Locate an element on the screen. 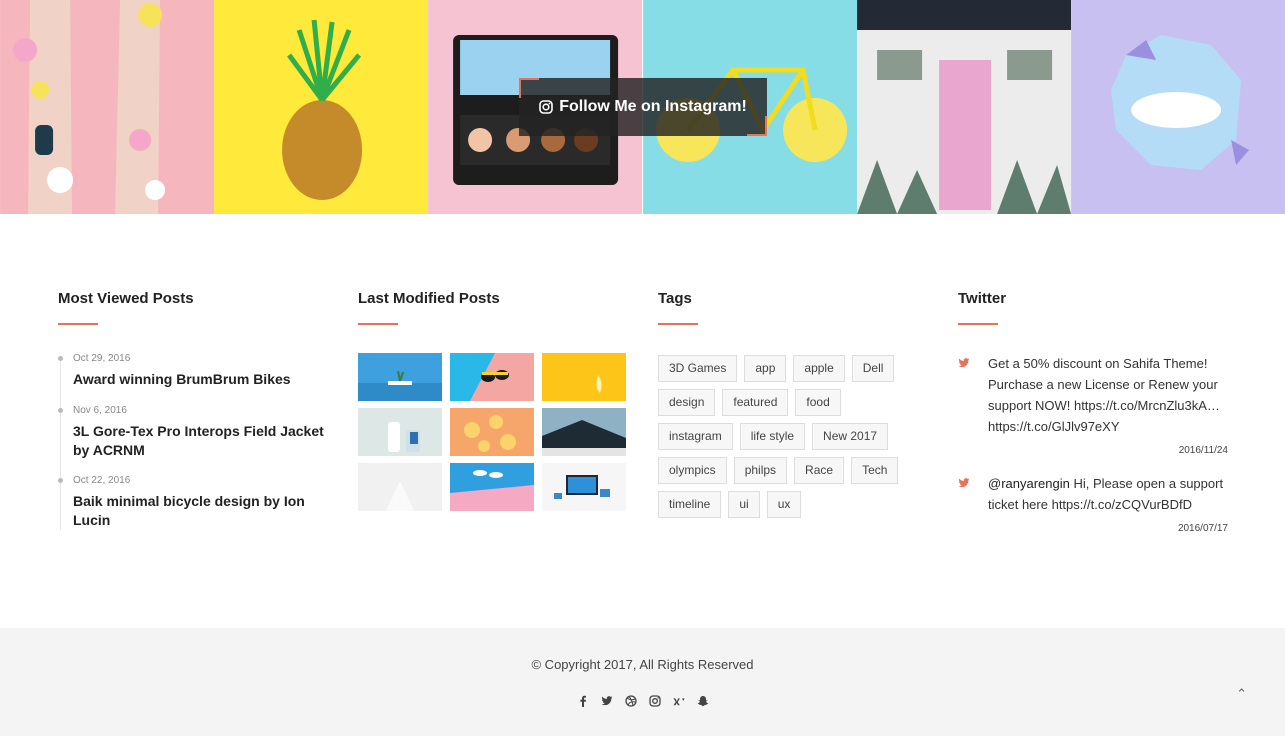  tag-link: 3D Games is located at coordinates (698, 368).